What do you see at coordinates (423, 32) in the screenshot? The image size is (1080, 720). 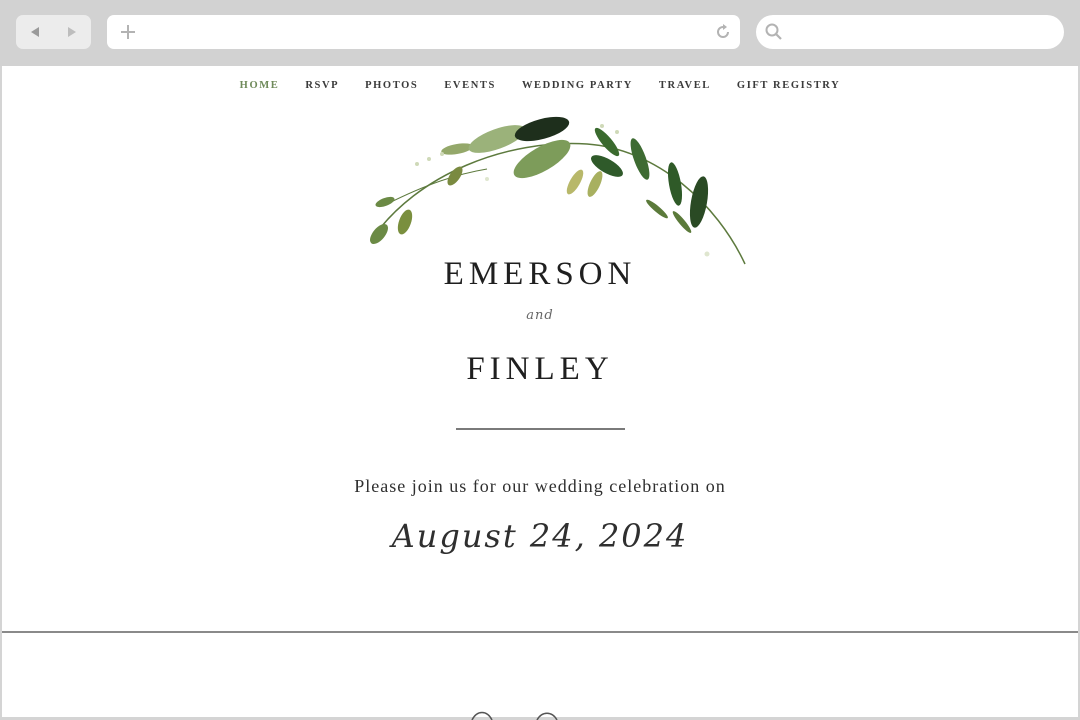 I see `address-bar` at bounding box center [423, 32].